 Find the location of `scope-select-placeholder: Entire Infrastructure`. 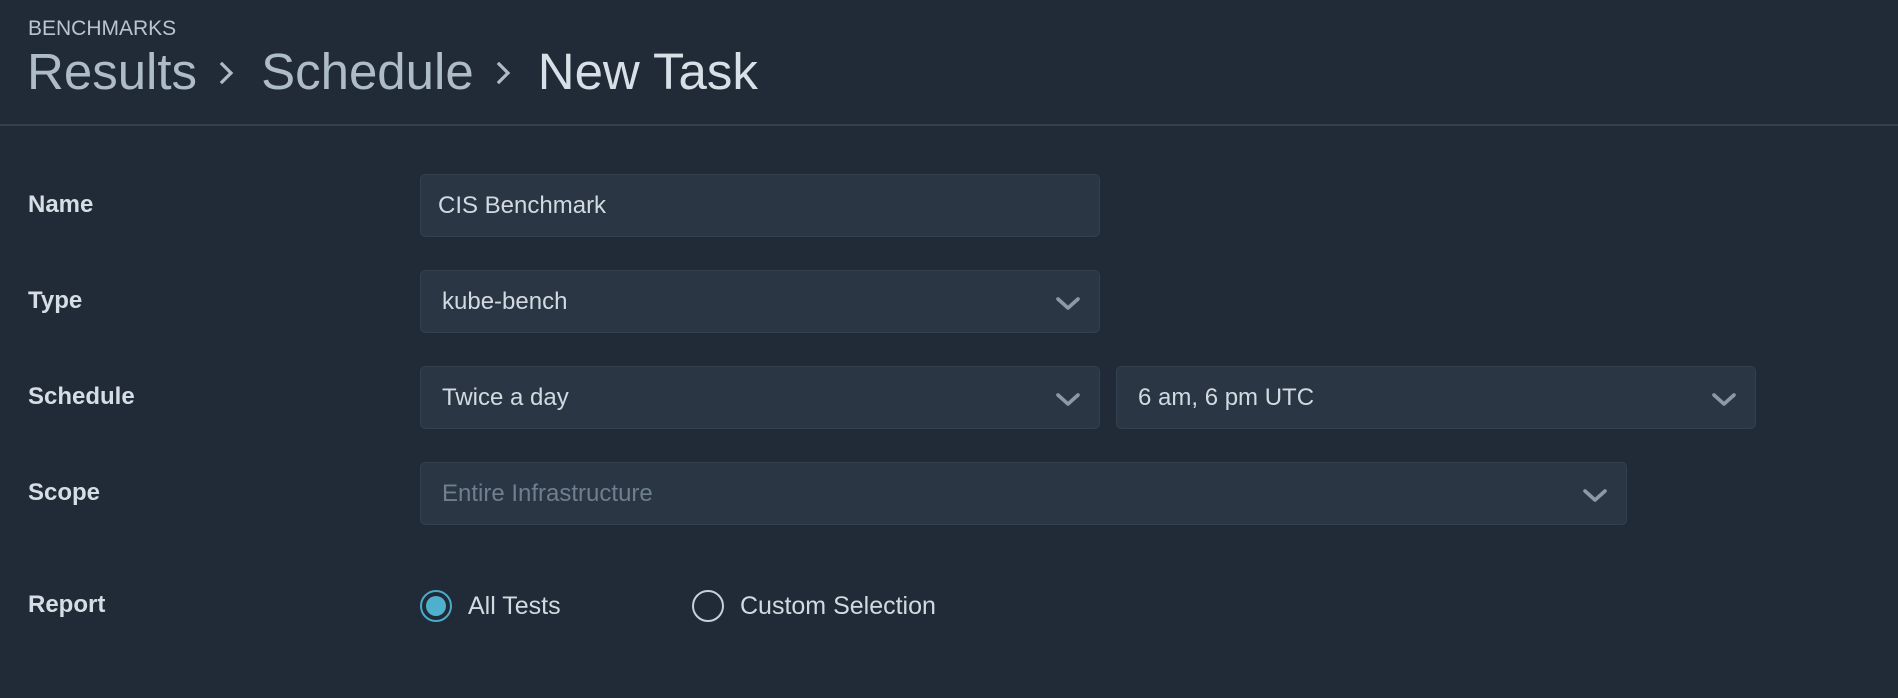

scope-select-placeholder: Entire Infrastructure is located at coordinates (547, 493).